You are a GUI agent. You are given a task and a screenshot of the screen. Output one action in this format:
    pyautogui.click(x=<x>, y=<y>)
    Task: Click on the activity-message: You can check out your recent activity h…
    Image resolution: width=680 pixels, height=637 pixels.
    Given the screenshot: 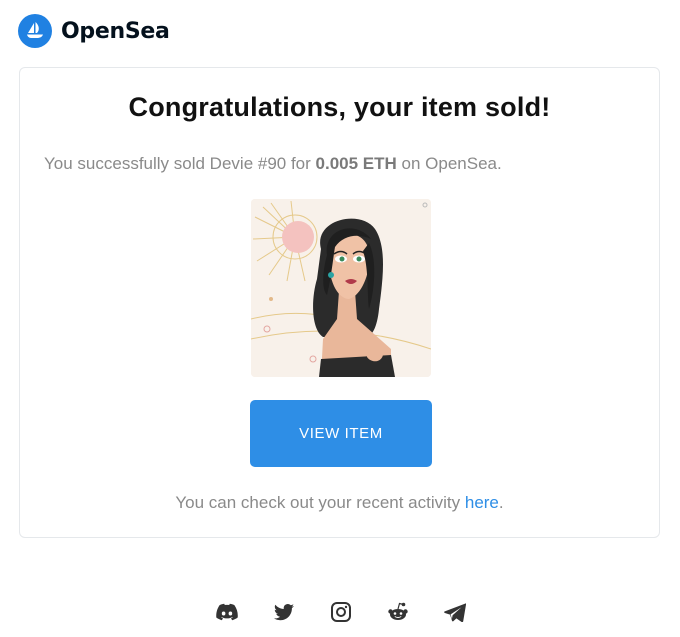 What is the action you would take?
    pyautogui.click(x=339, y=503)
    